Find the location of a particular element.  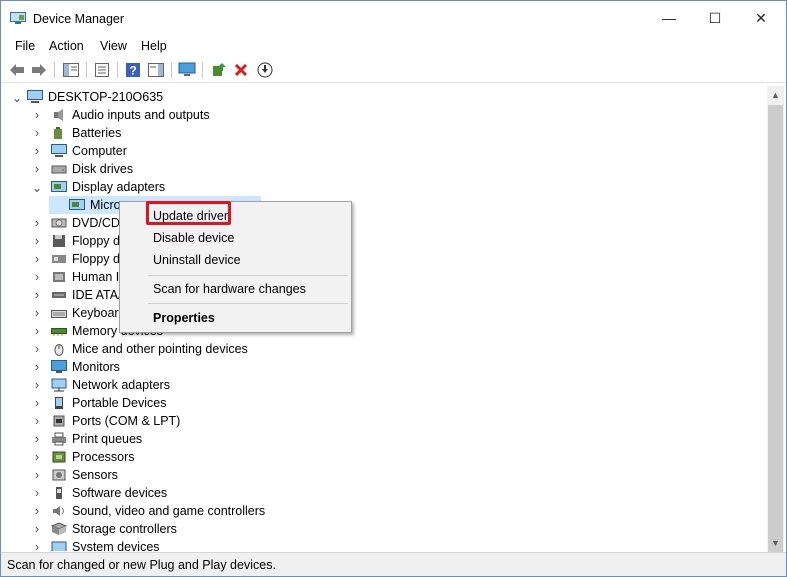

back-icon is located at coordinates (17, 70).